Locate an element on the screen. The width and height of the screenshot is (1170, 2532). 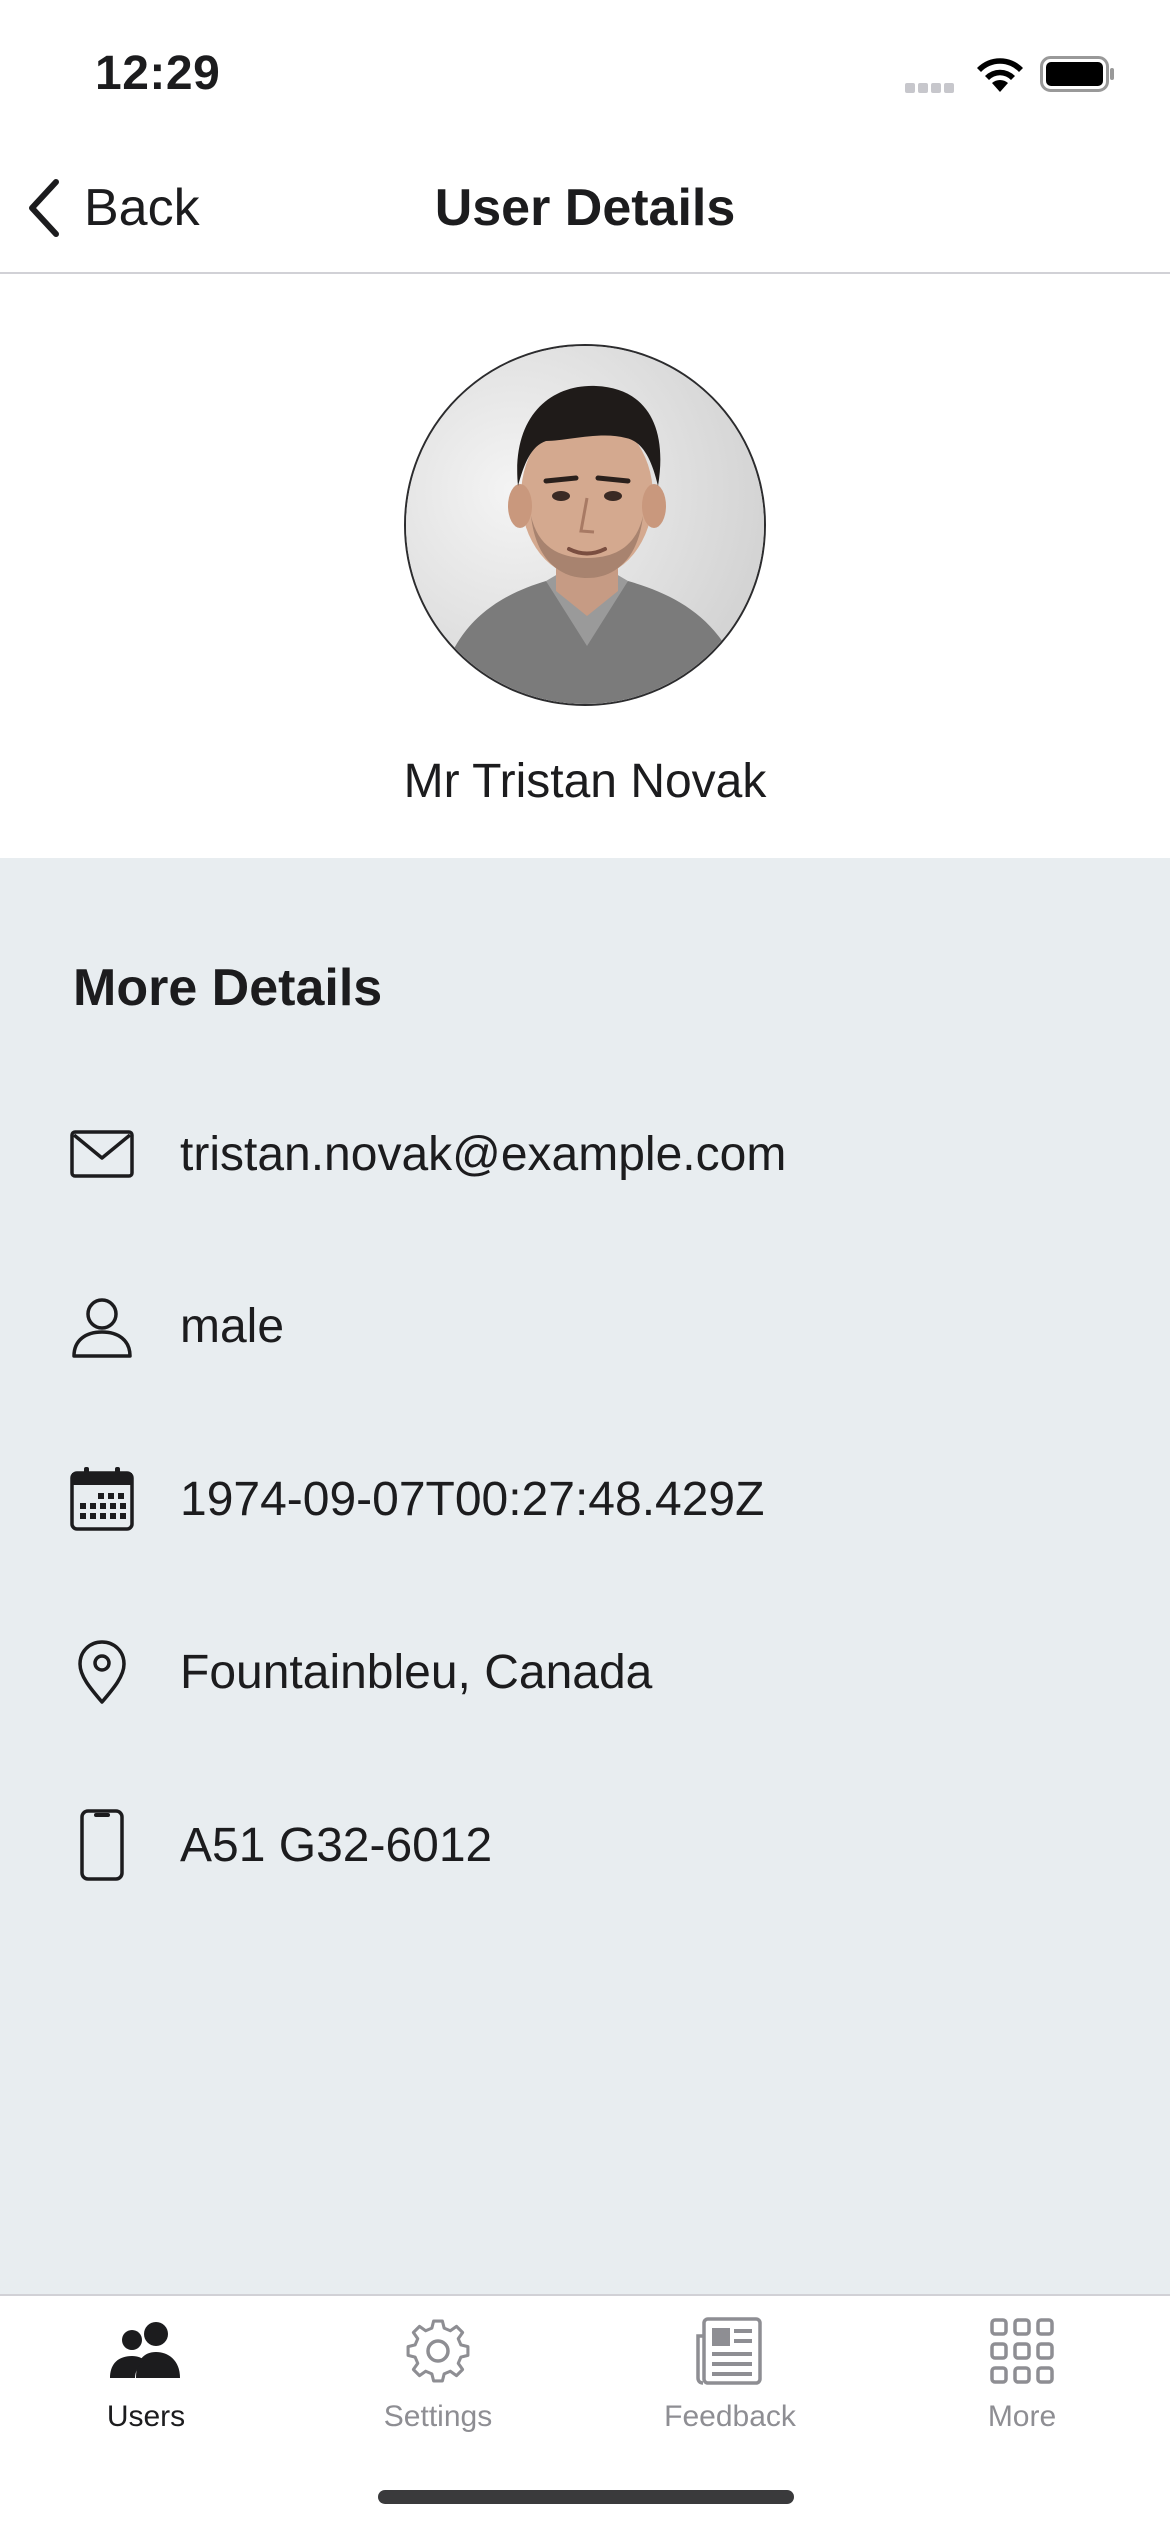
status-bar: 12:29 is located at coordinates (585, 70).